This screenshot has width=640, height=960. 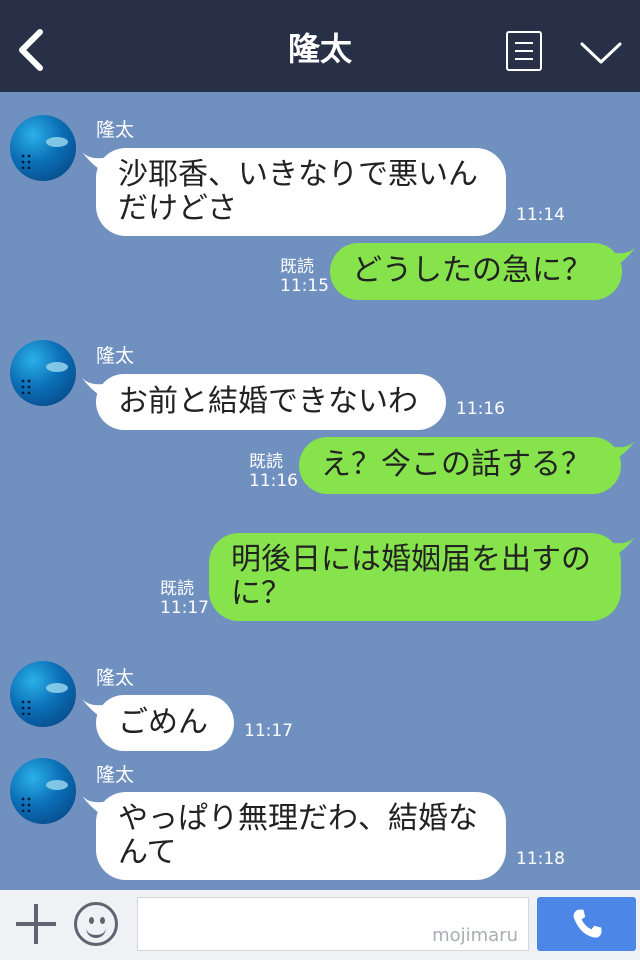 I want to click on call-button, so click(x=586, y=924).